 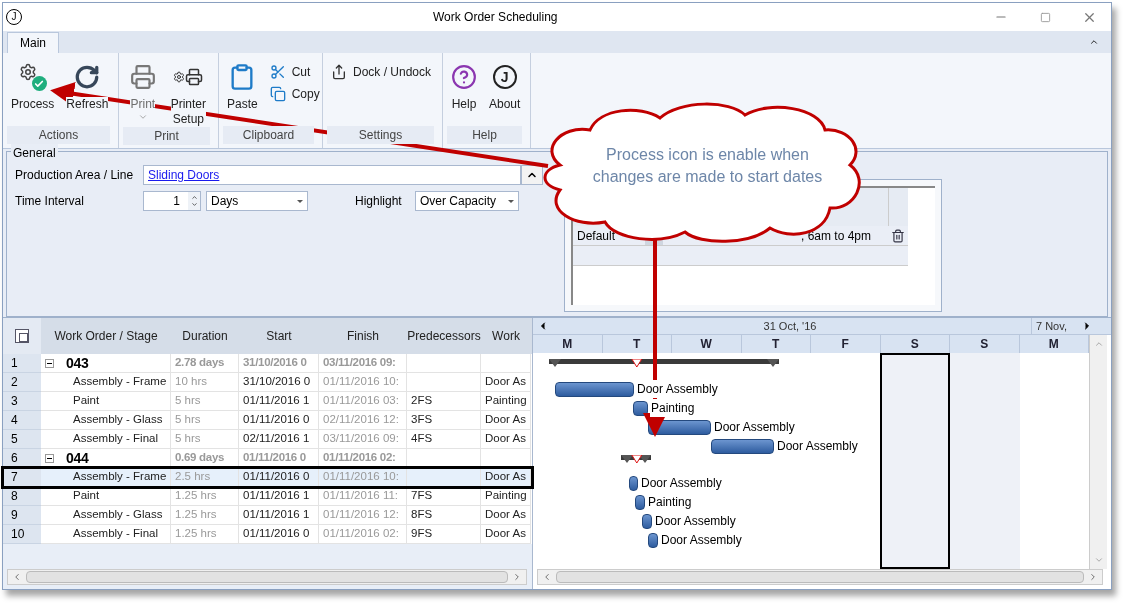 I want to click on row-number: 7, so click(x=22, y=477).